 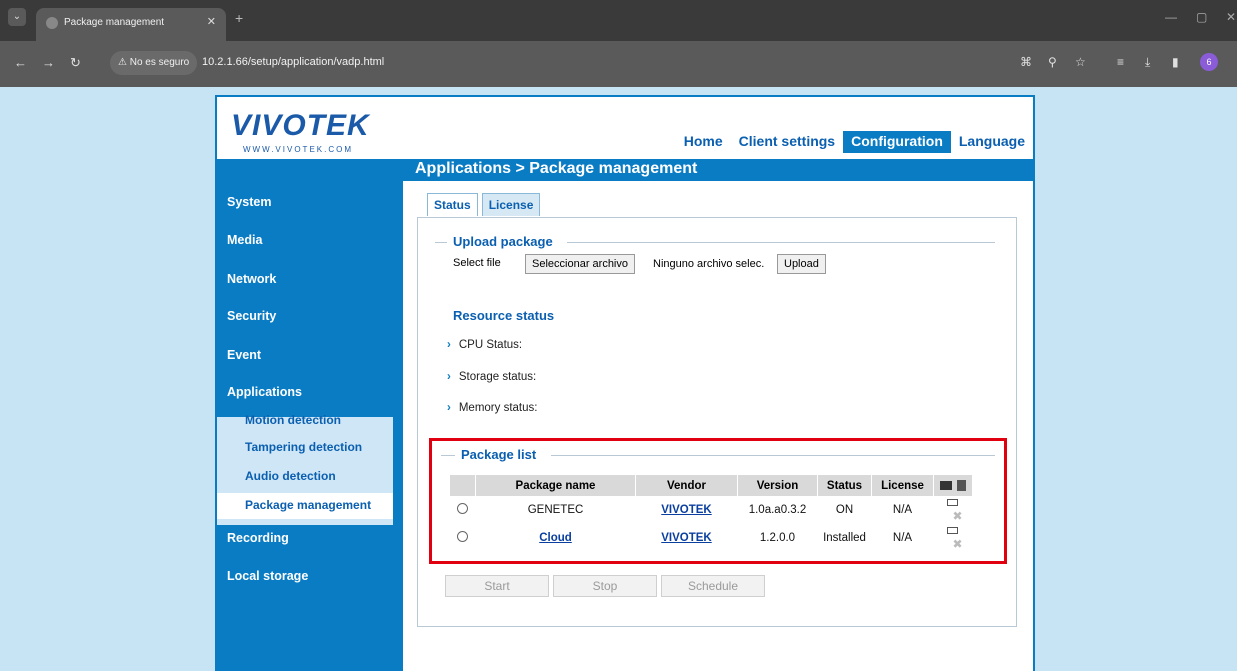 I want to click on upload-button: Upload, so click(x=801, y=264).